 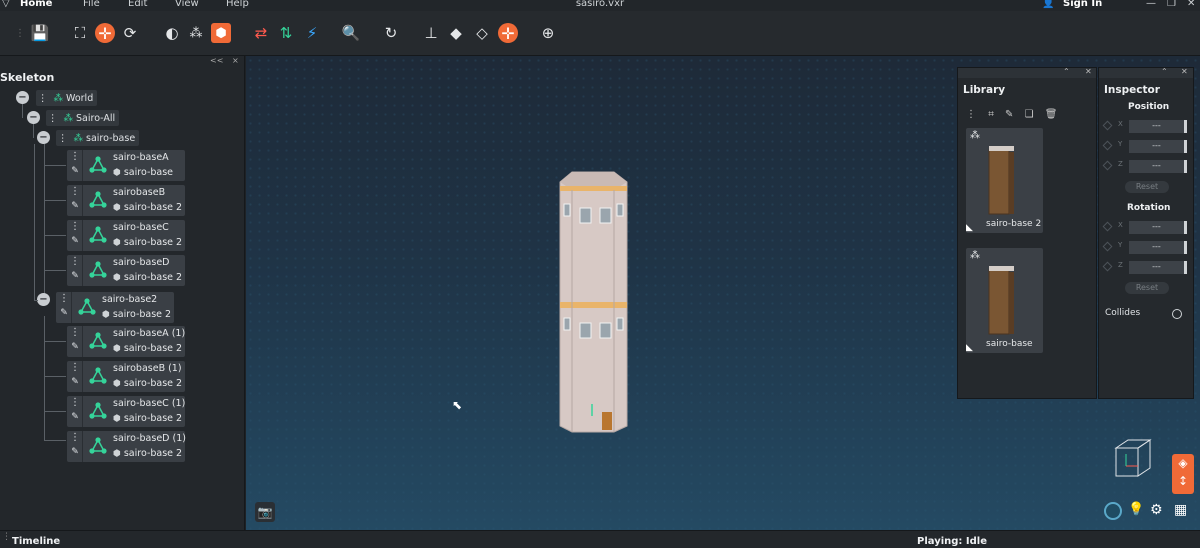 What do you see at coordinates (508, 33) in the screenshot?
I see `add-object-icon: ✛` at bounding box center [508, 33].